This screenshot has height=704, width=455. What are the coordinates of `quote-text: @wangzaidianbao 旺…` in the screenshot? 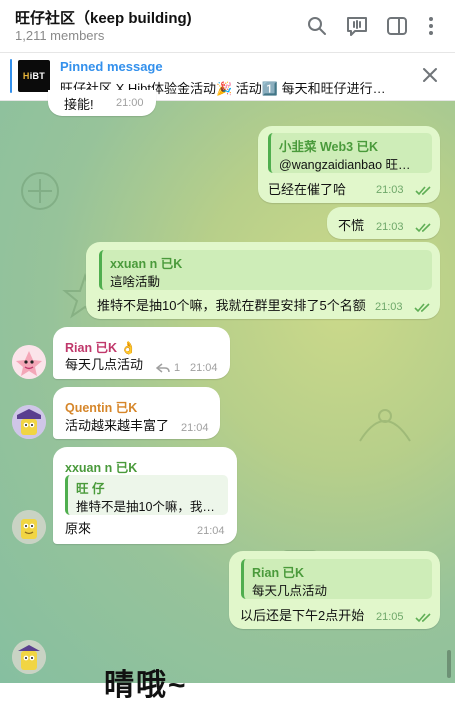 It's located at (345, 165).